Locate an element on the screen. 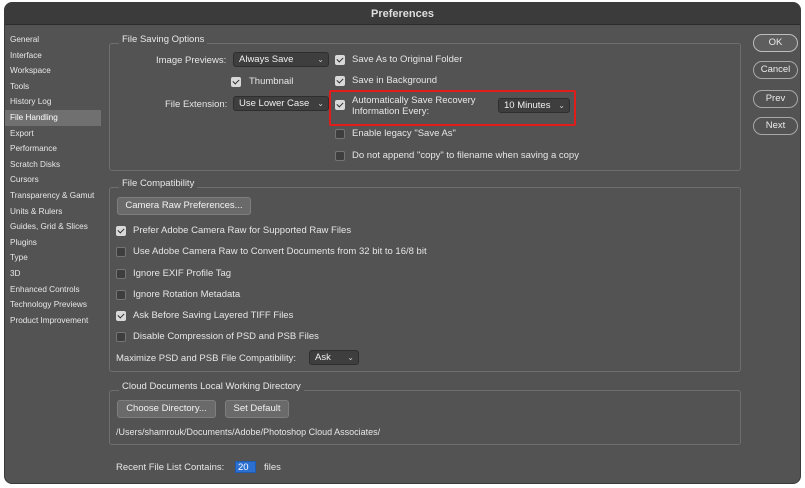 The height and width of the screenshot is (488, 805). image-previews-select: Always Save ⌄ is located at coordinates (281, 59).